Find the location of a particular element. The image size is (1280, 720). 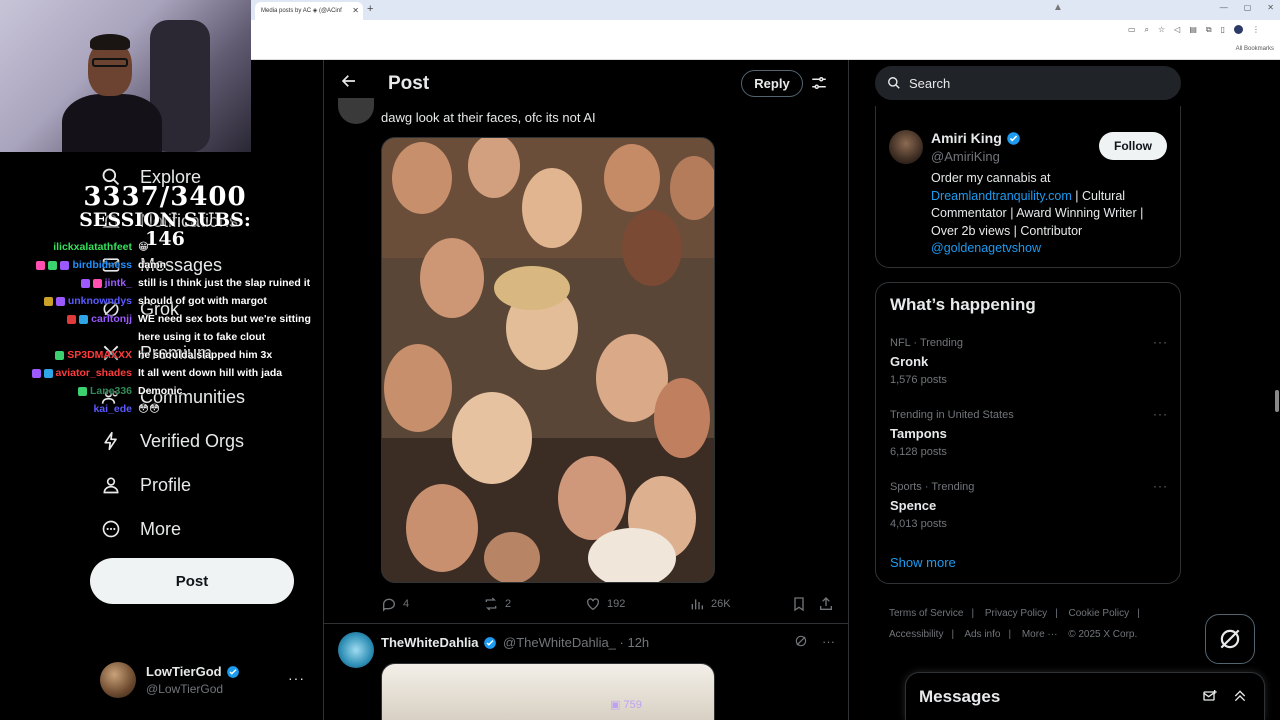

bookmark-icon is located at coordinates (799, 604).